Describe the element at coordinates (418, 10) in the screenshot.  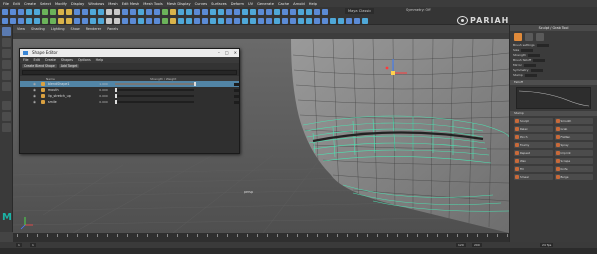
I see `symmetry-label: Symmetry: Off` at that location.